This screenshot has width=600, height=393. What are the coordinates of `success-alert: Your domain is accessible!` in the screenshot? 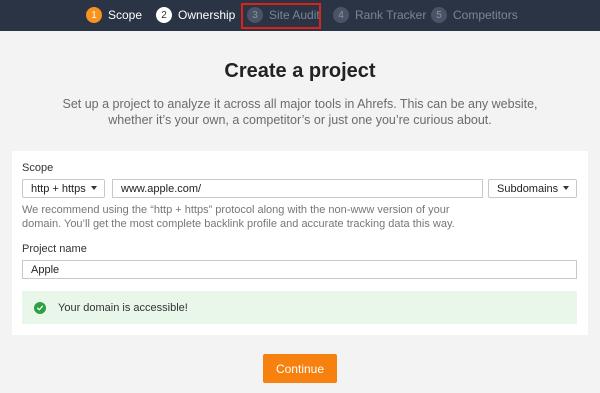 It's located at (299, 307).